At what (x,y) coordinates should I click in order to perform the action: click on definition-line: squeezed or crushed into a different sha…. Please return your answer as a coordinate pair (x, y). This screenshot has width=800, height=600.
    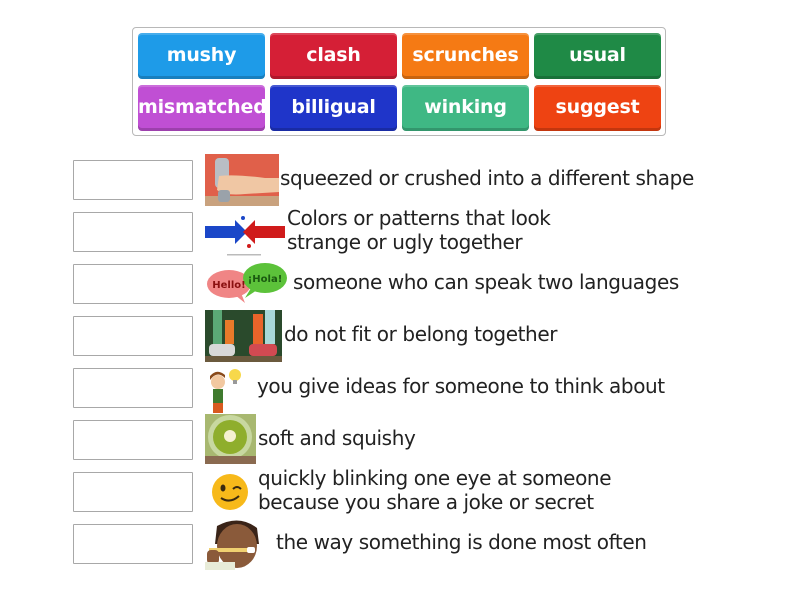
    Looking at the image, I should click on (487, 178).